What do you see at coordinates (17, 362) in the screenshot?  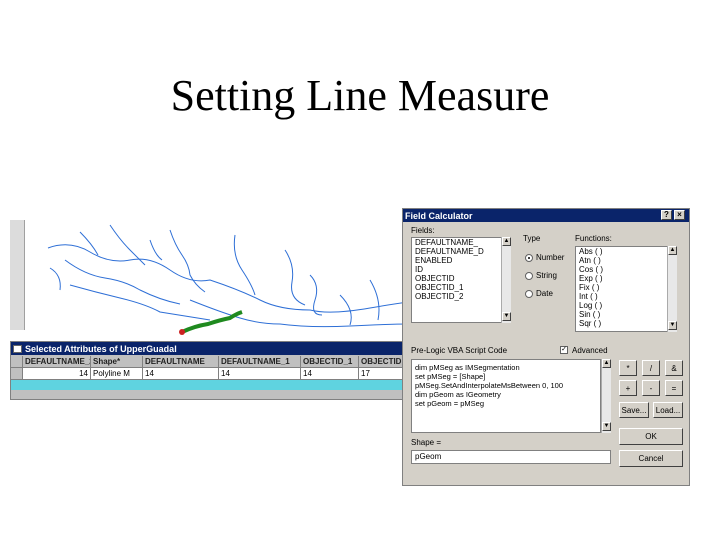 I see `row-header-corner` at bounding box center [17, 362].